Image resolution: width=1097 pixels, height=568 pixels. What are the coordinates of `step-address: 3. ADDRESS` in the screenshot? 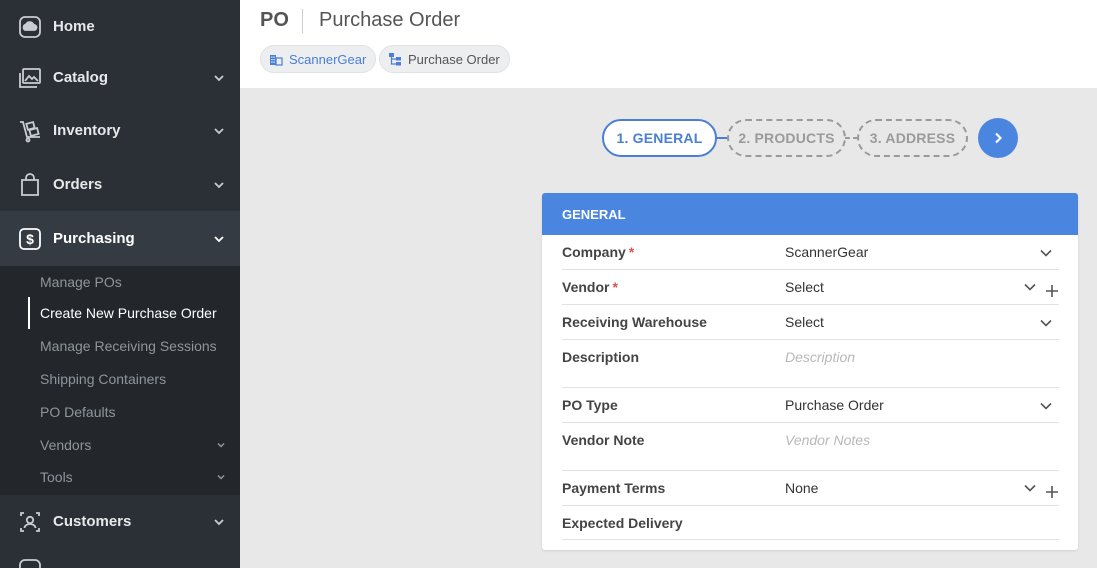 It's located at (912, 138).